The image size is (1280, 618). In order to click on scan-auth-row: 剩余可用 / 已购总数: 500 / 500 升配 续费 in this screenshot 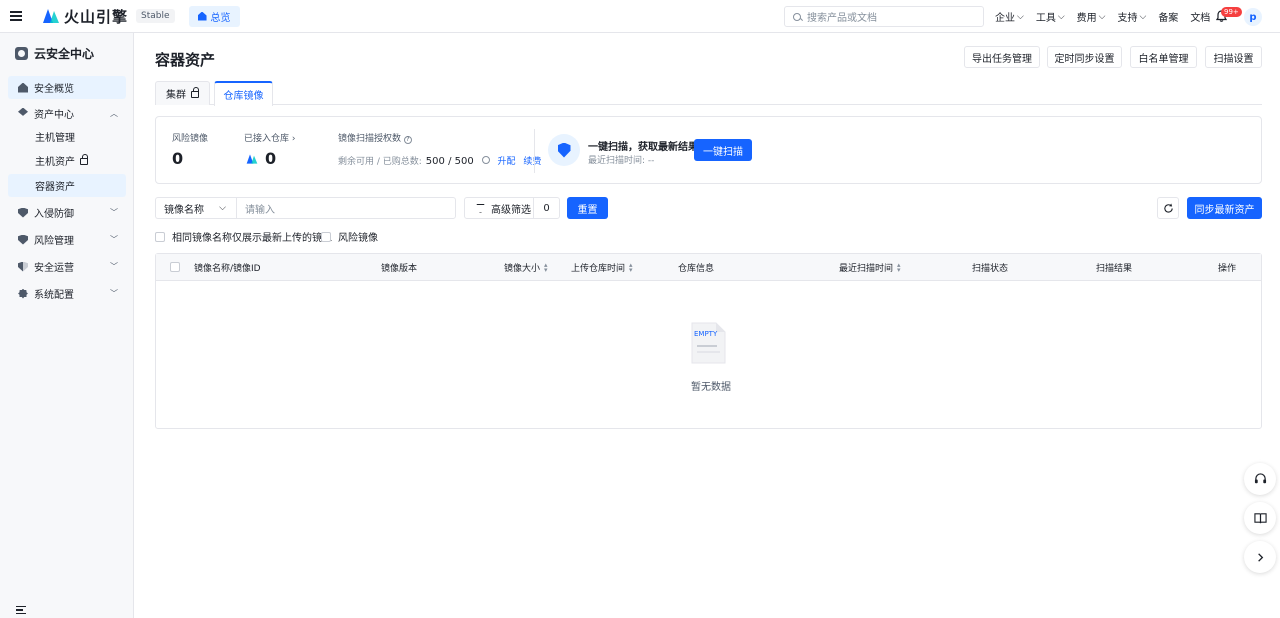, I will do `click(440, 161)`.